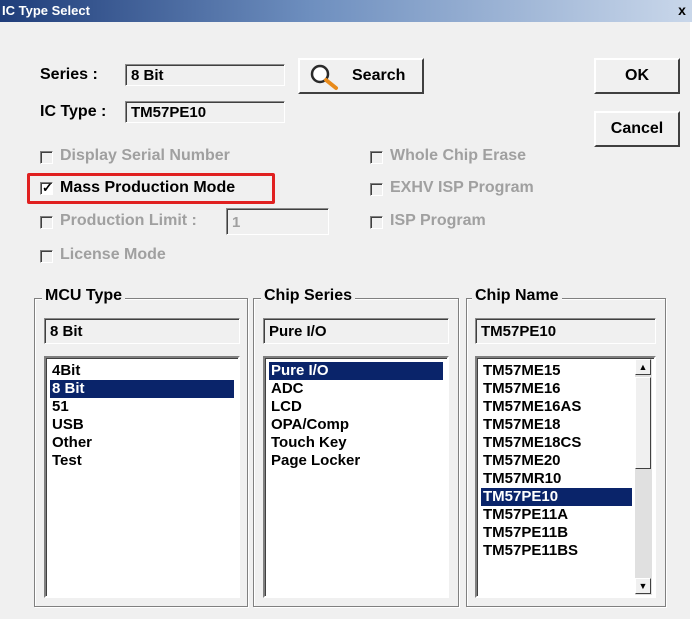 The image size is (692, 619). I want to click on chip-name-scrollbar: ▲ ▼, so click(643, 477).